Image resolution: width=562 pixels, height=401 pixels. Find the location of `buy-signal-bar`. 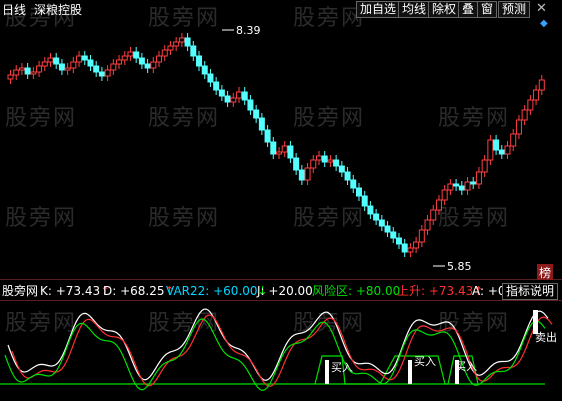

buy-signal-bar is located at coordinates (410, 372).